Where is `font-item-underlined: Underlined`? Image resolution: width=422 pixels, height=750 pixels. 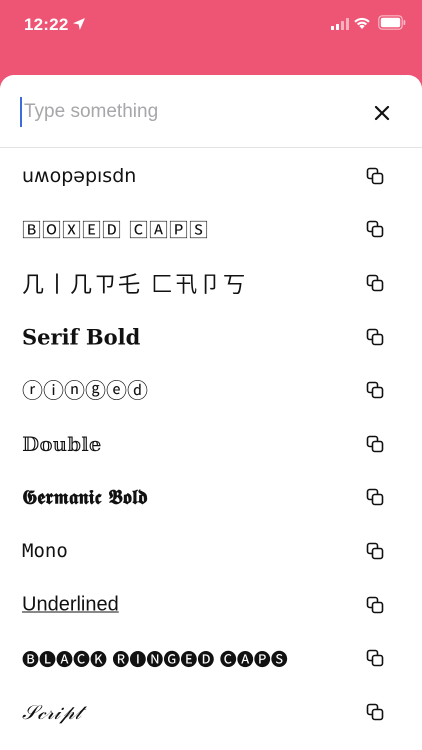 font-item-underlined: Underlined is located at coordinates (211, 605).